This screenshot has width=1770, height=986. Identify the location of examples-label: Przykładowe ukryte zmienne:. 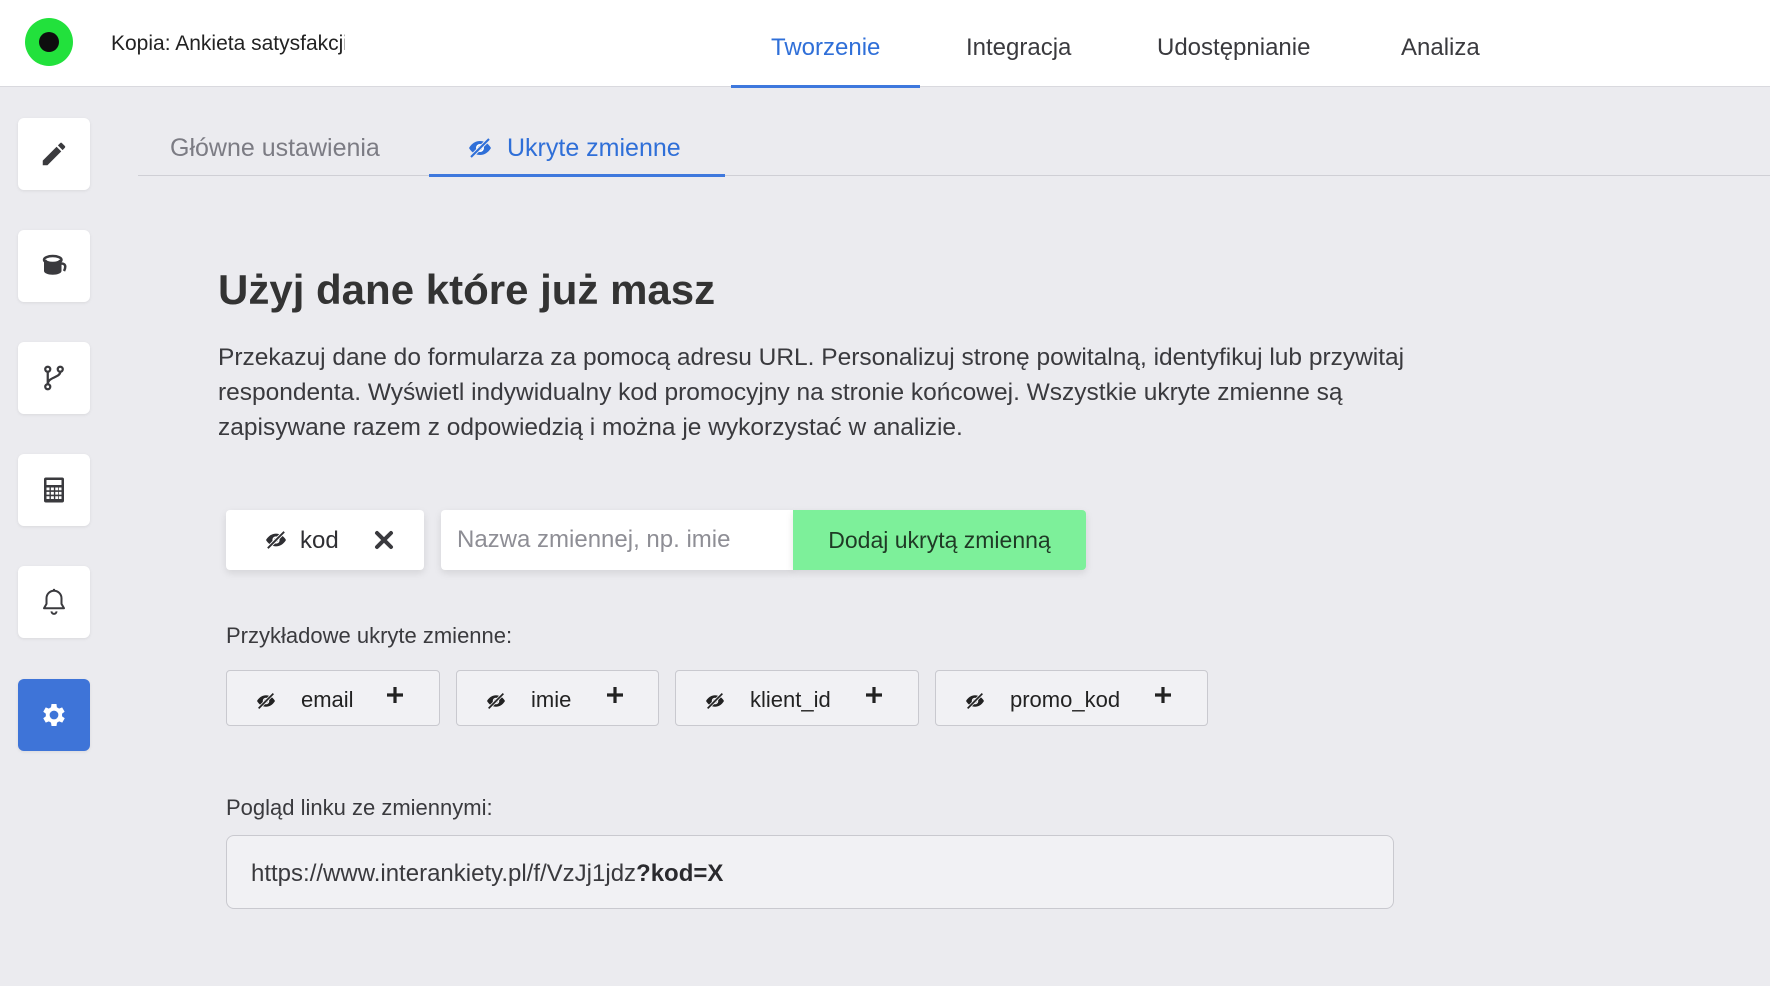
(369, 635).